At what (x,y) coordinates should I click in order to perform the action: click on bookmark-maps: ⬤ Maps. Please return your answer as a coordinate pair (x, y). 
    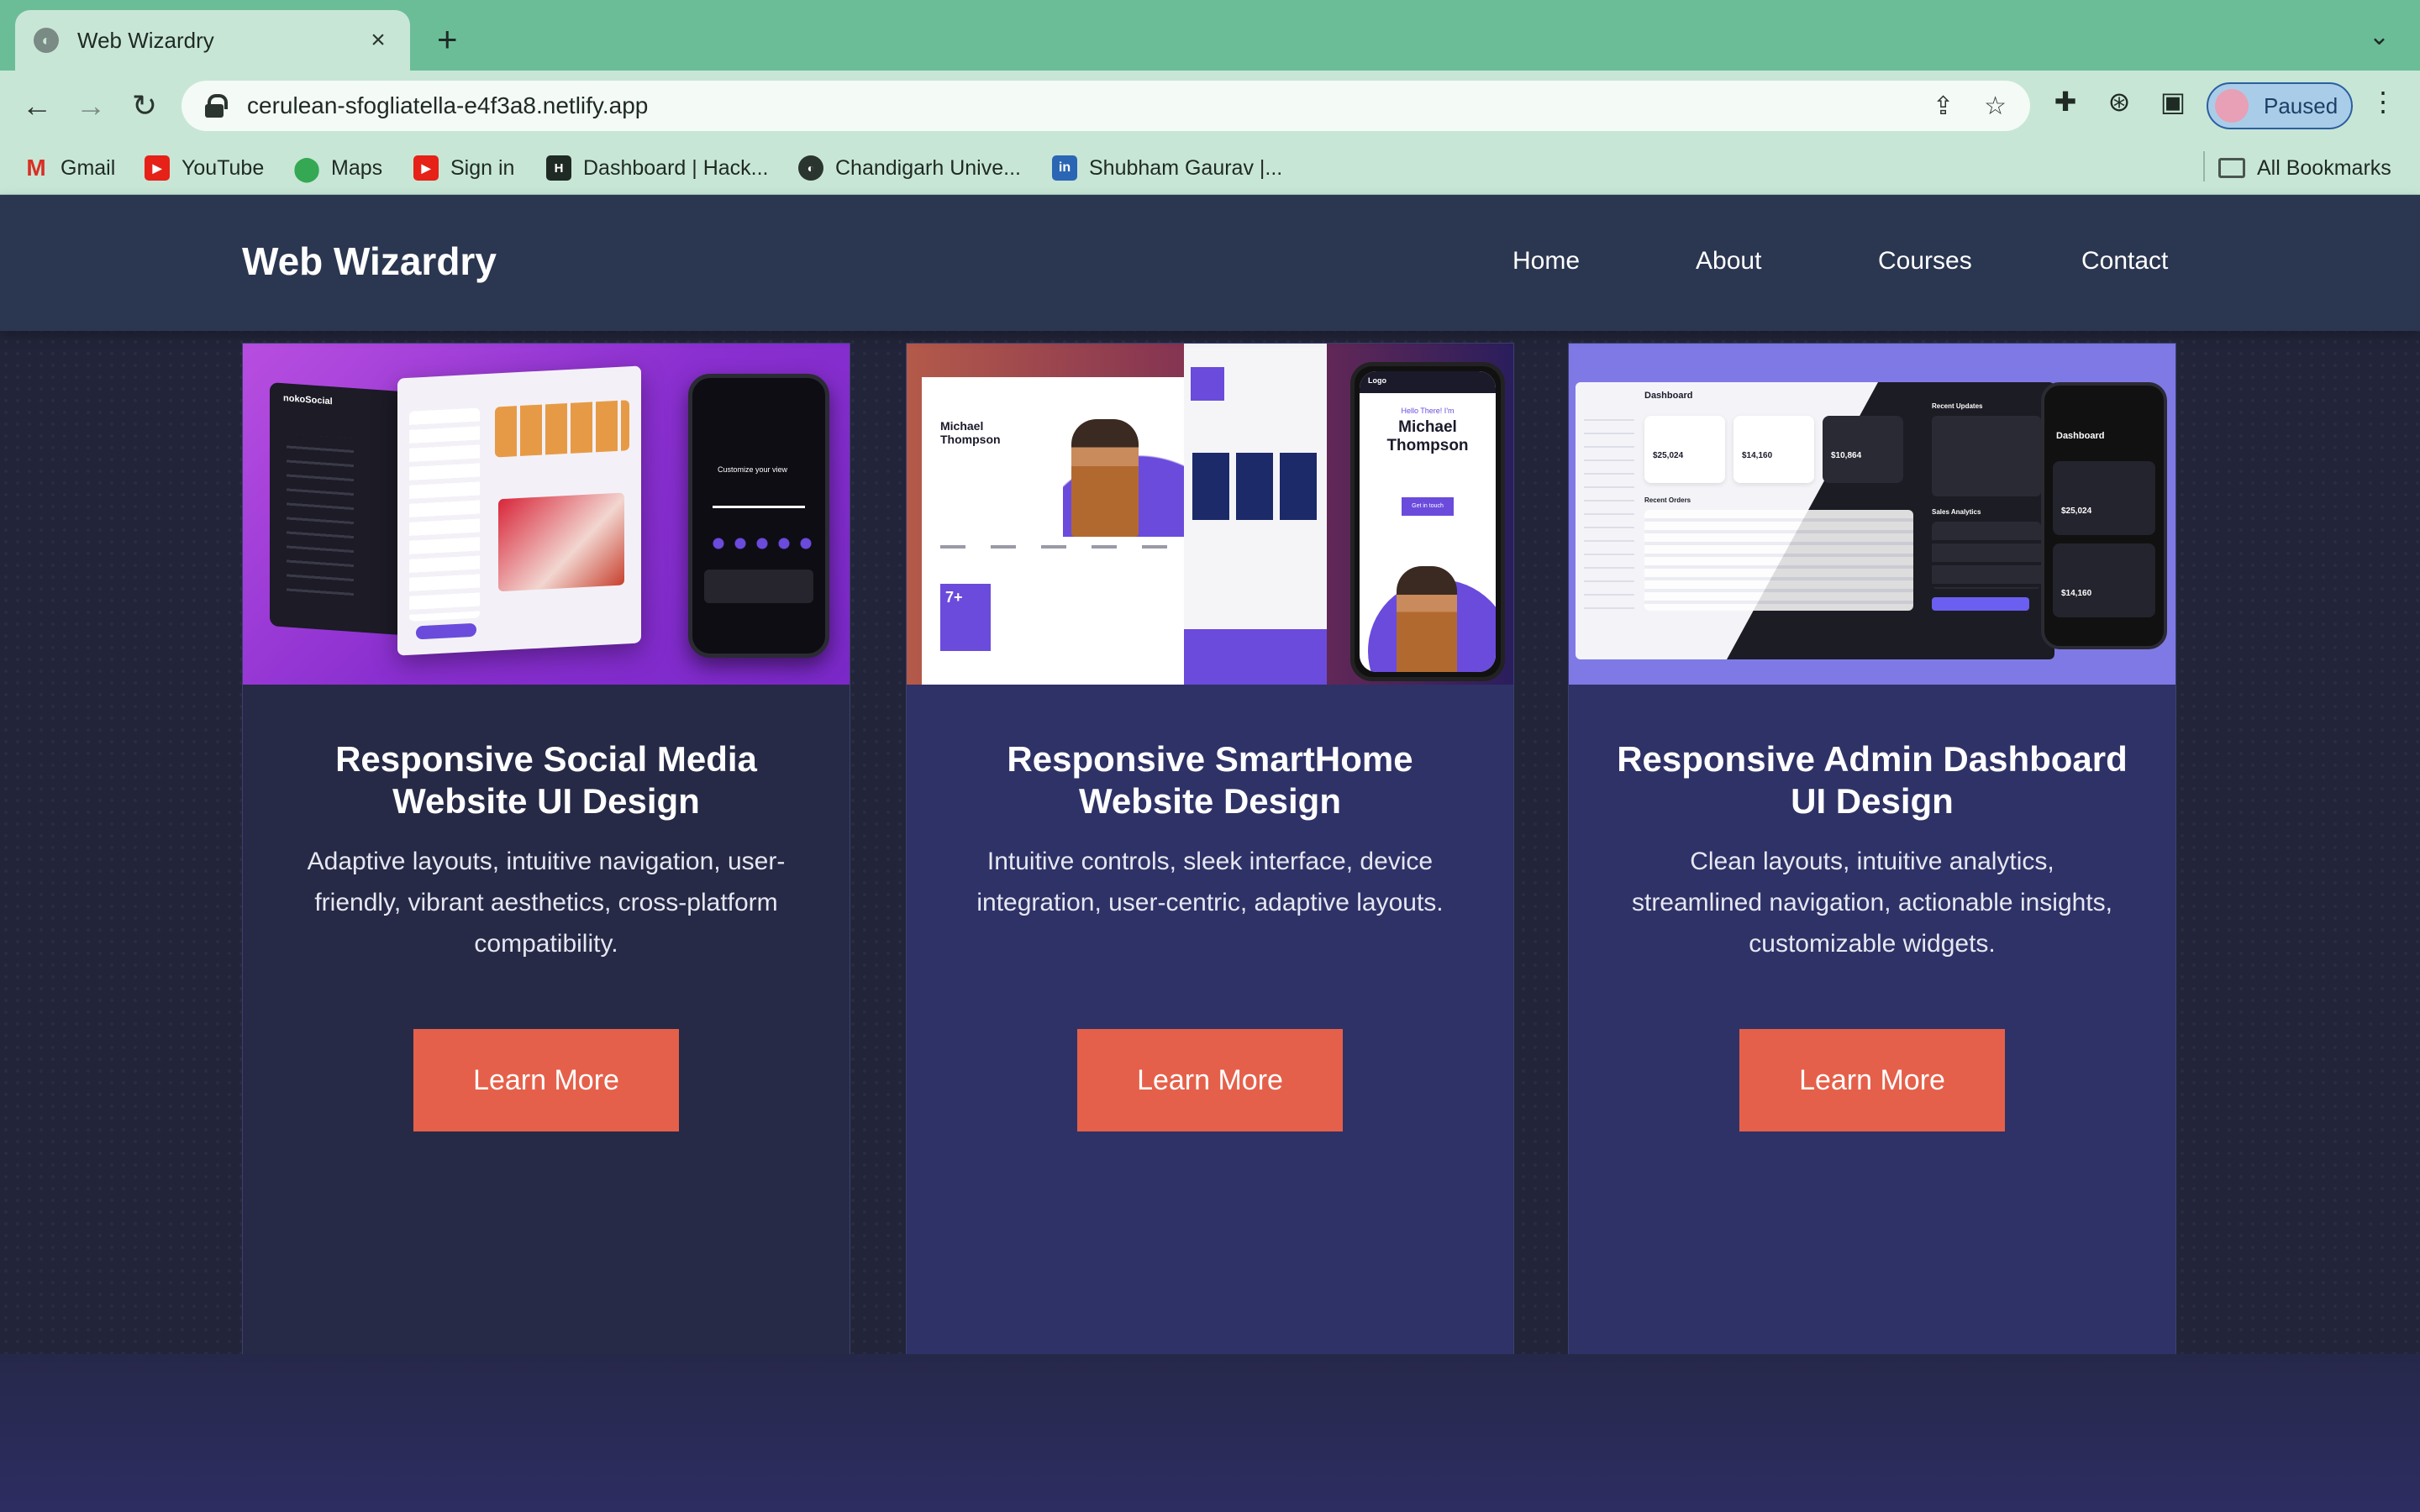
    Looking at the image, I should click on (338, 168).